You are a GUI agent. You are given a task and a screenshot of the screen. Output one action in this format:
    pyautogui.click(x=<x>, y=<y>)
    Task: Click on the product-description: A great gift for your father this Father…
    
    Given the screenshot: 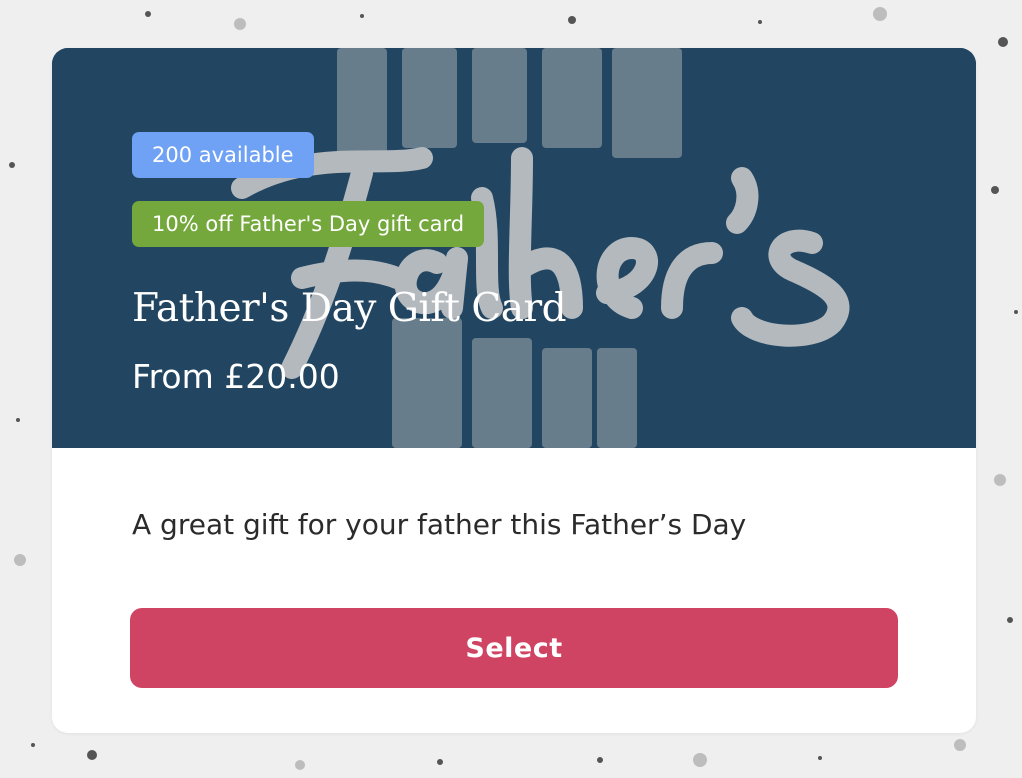 What is the action you would take?
    pyautogui.click(x=439, y=524)
    